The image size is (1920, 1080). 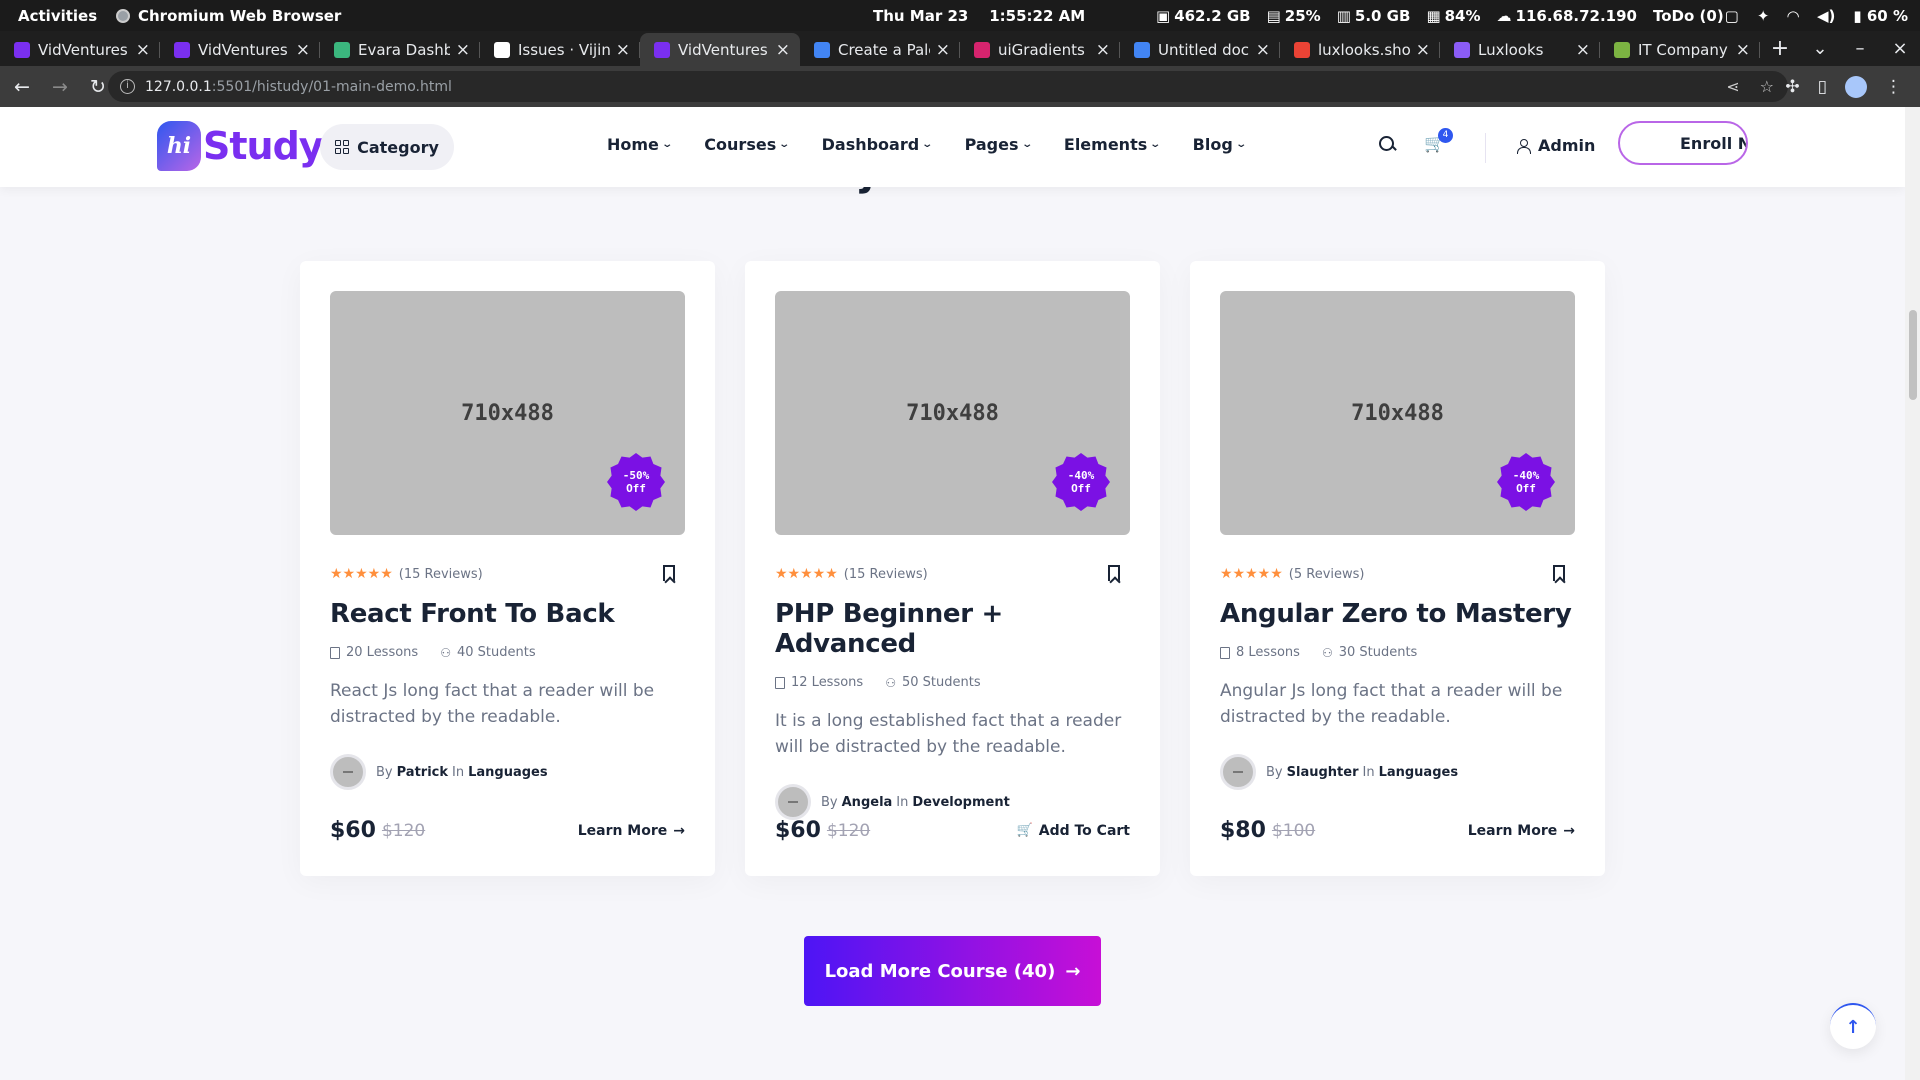 I want to click on tab-search-chevron-icon: ⌄, so click(x=1820, y=49).